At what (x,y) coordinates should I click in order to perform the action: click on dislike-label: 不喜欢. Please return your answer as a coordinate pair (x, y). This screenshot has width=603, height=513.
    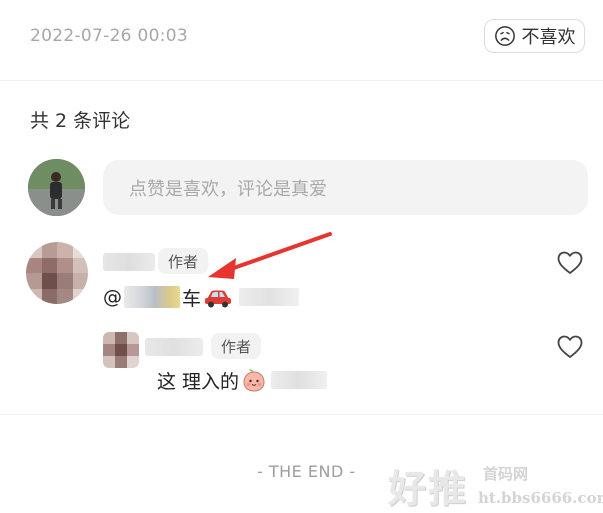
    Looking at the image, I should click on (548, 37).